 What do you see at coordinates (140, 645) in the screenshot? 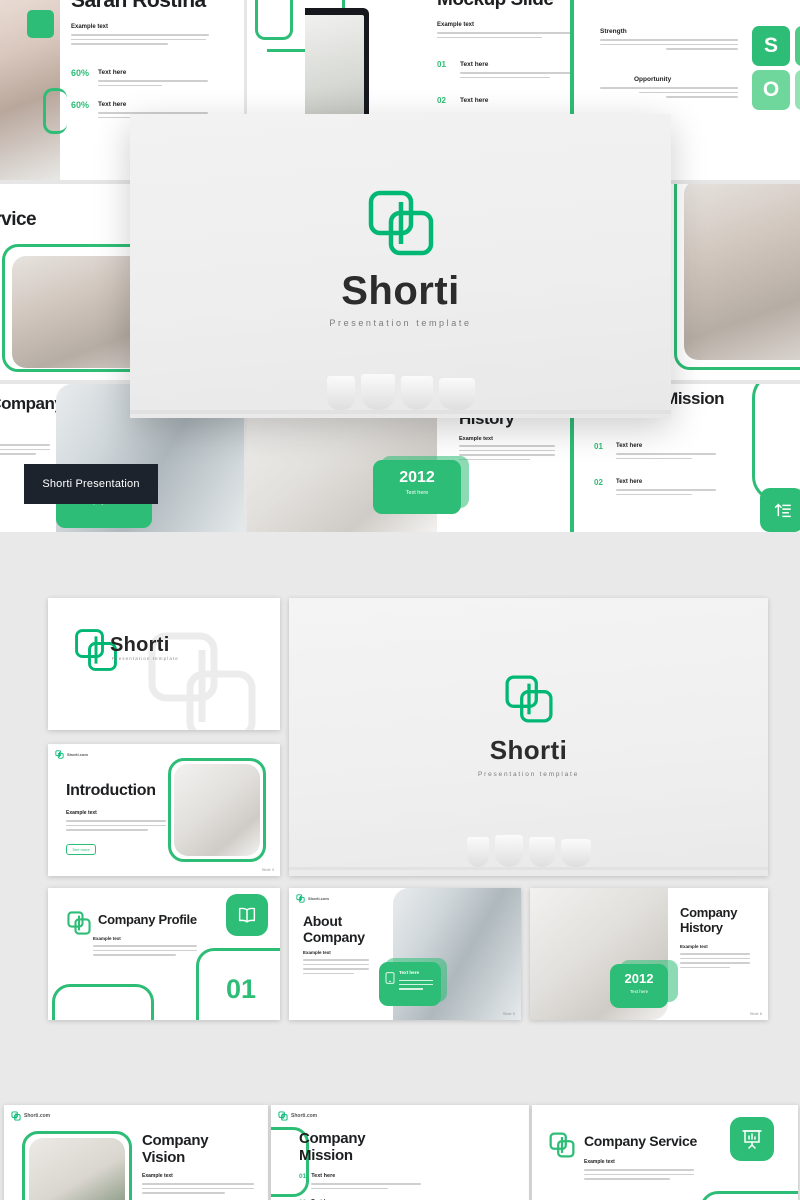
I see `thumb-brand-name: Shorti` at bounding box center [140, 645].